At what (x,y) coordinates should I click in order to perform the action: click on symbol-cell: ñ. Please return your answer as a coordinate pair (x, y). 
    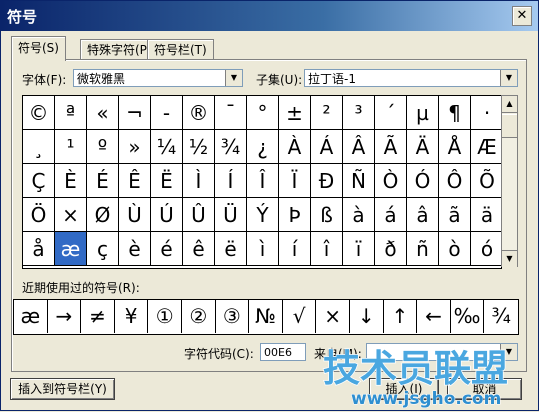
    Looking at the image, I should click on (423, 249).